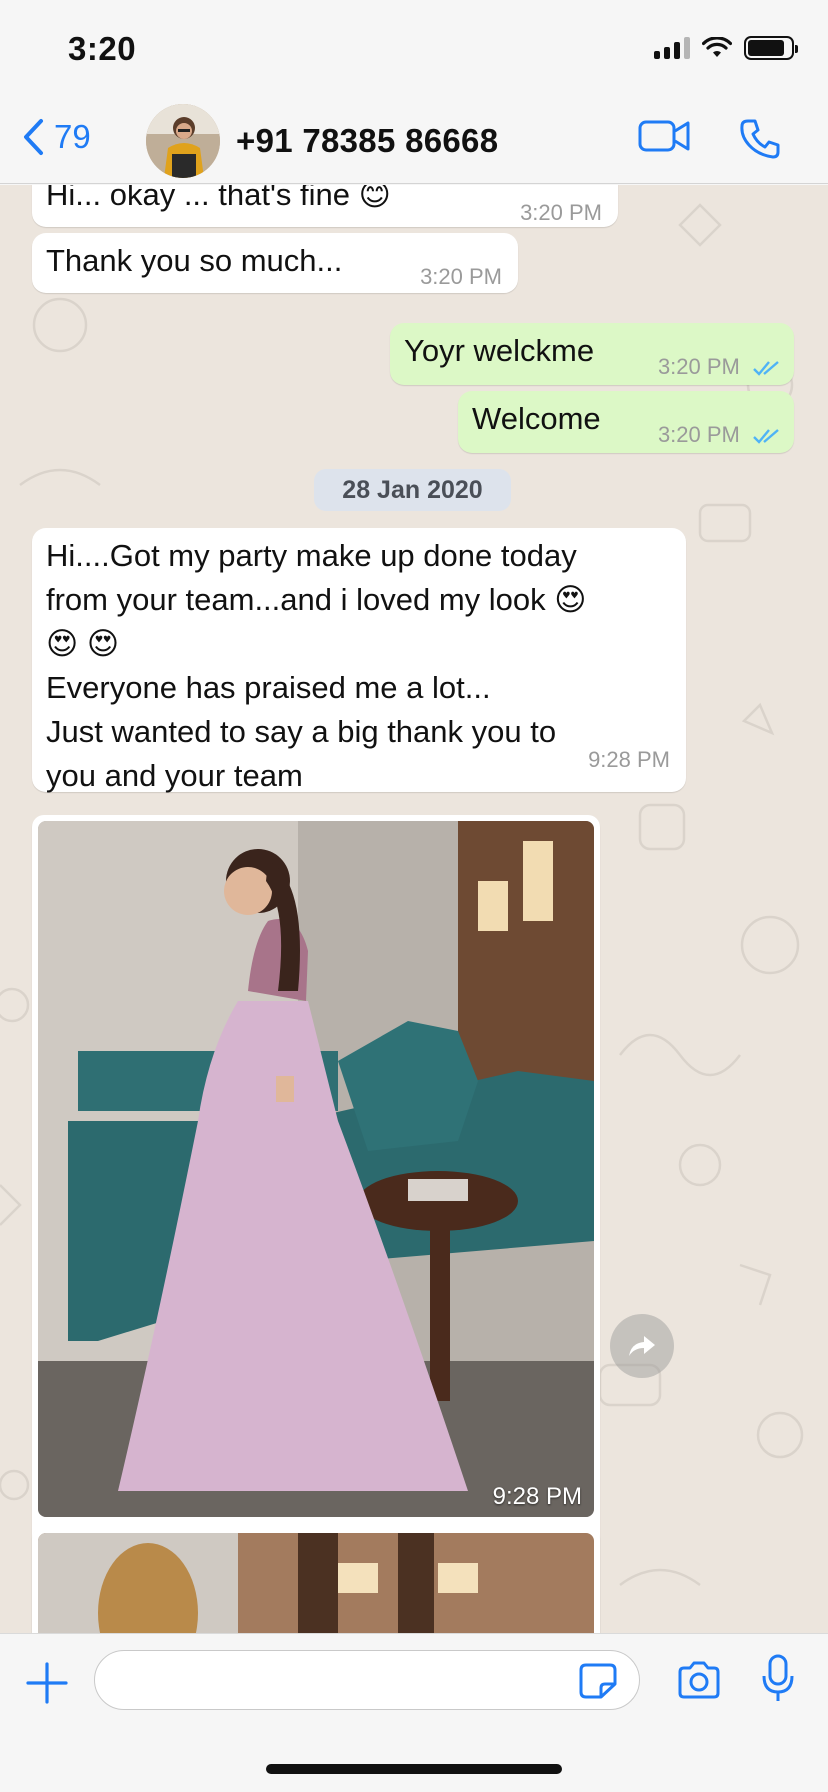 The image size is (828, 1792). What do you see at coordinates (626, 422) in the screenshot?
I see `message-bubble-outgoing: Welcome 3:20 PM` at bounding box center [626, 422].